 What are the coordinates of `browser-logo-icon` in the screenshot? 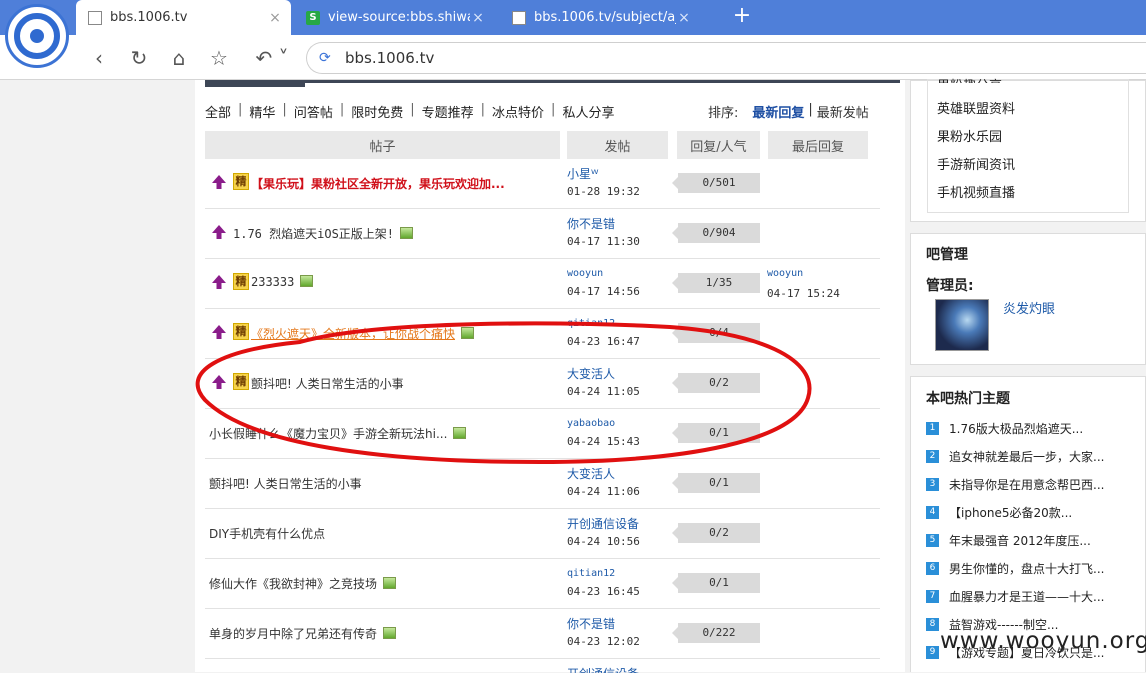 It's located at (37, 36).